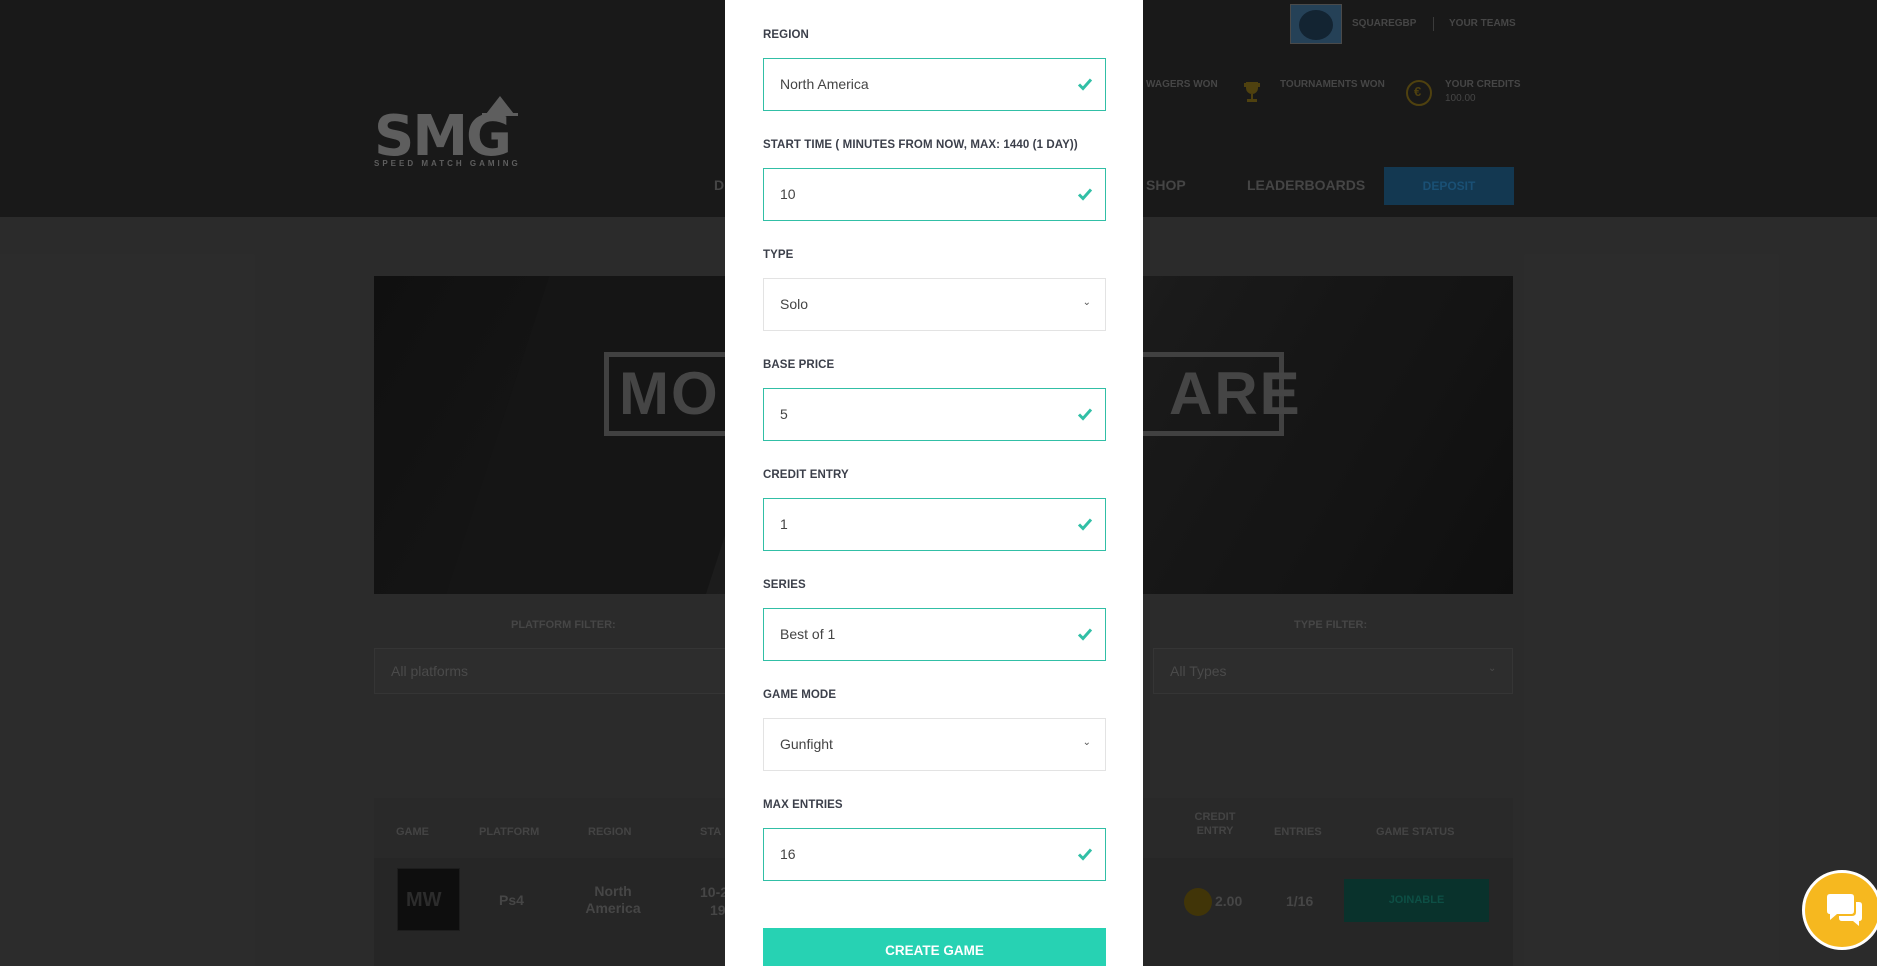 The height and width of the screenshot is (966, 1877). I want to click on region-label: REGION, so click(786, 35).